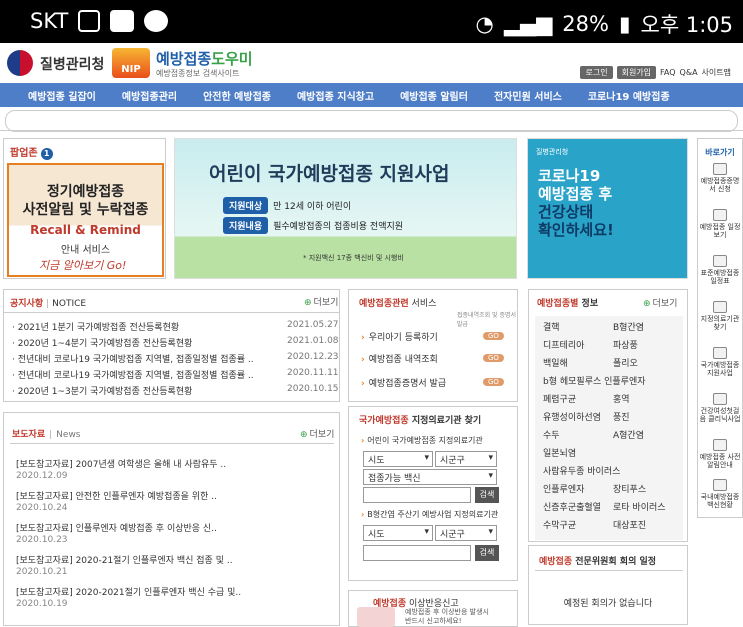 Image resolution: width=743 pixels, height=627 pixels. Describe the element at coordinates (720, 316) in the screenshot. I see `quick-item-clinic: 지정의료기관 찾기` at that location.